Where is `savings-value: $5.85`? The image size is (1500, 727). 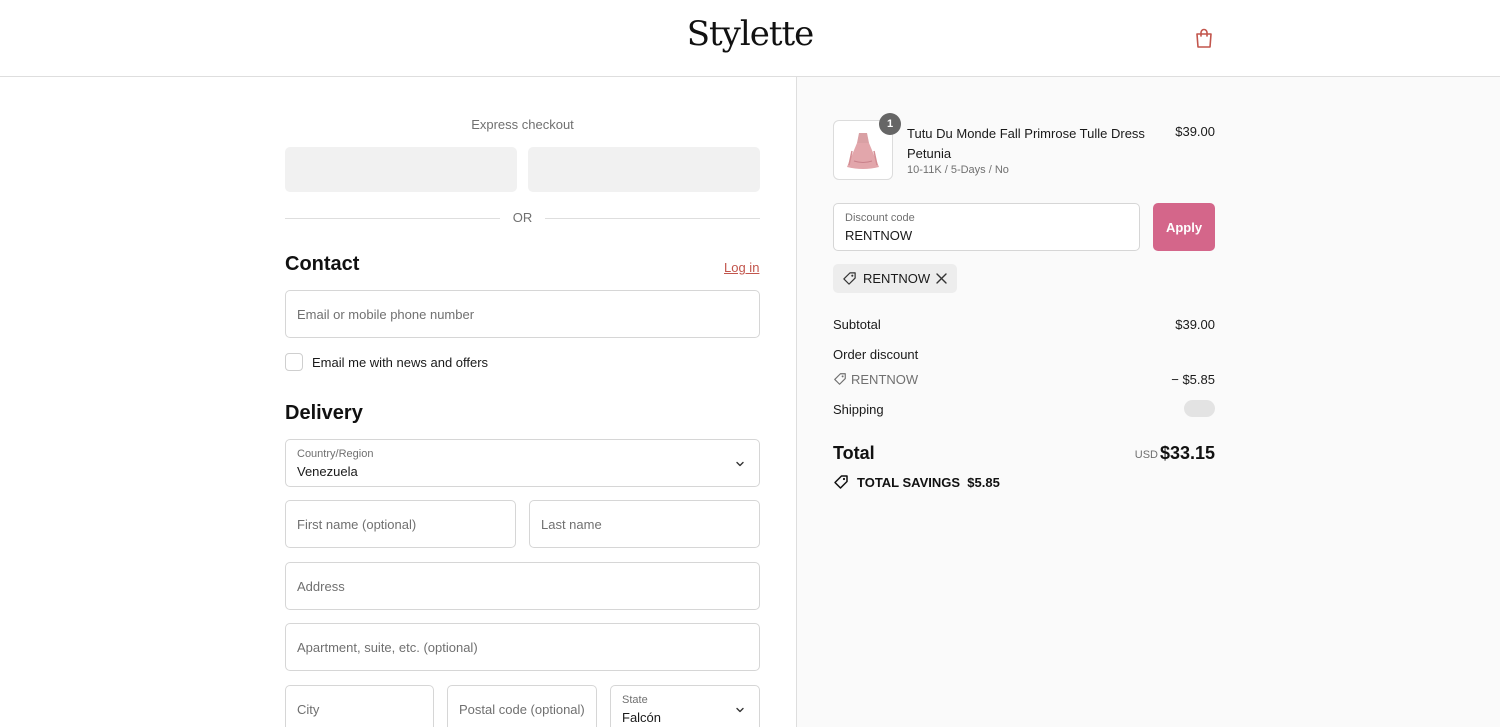
savings-value: $5.85 is located at coordinates (983, 482).